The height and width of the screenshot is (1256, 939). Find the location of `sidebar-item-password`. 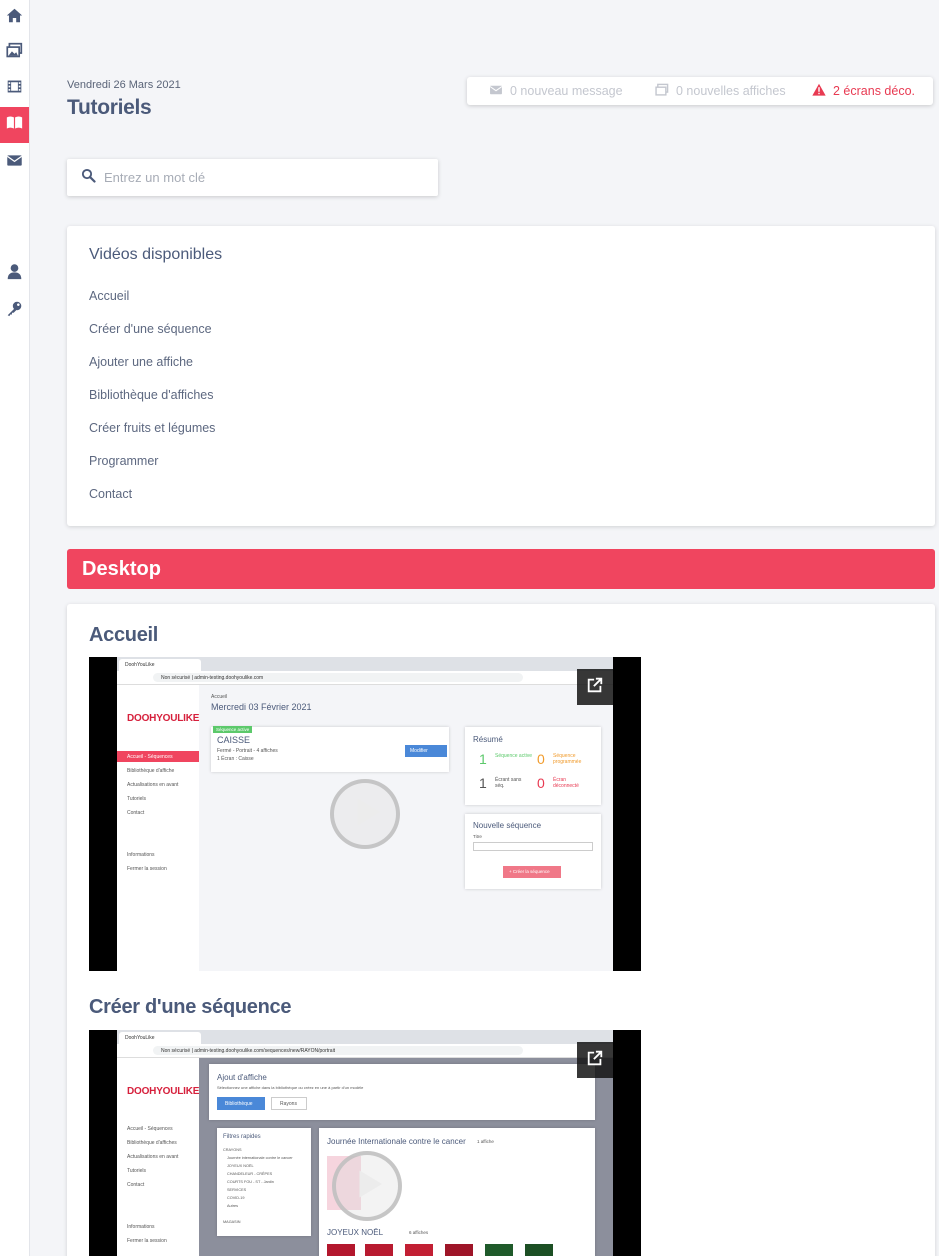

sidebar-item-password is located at coordinates (14, 311).